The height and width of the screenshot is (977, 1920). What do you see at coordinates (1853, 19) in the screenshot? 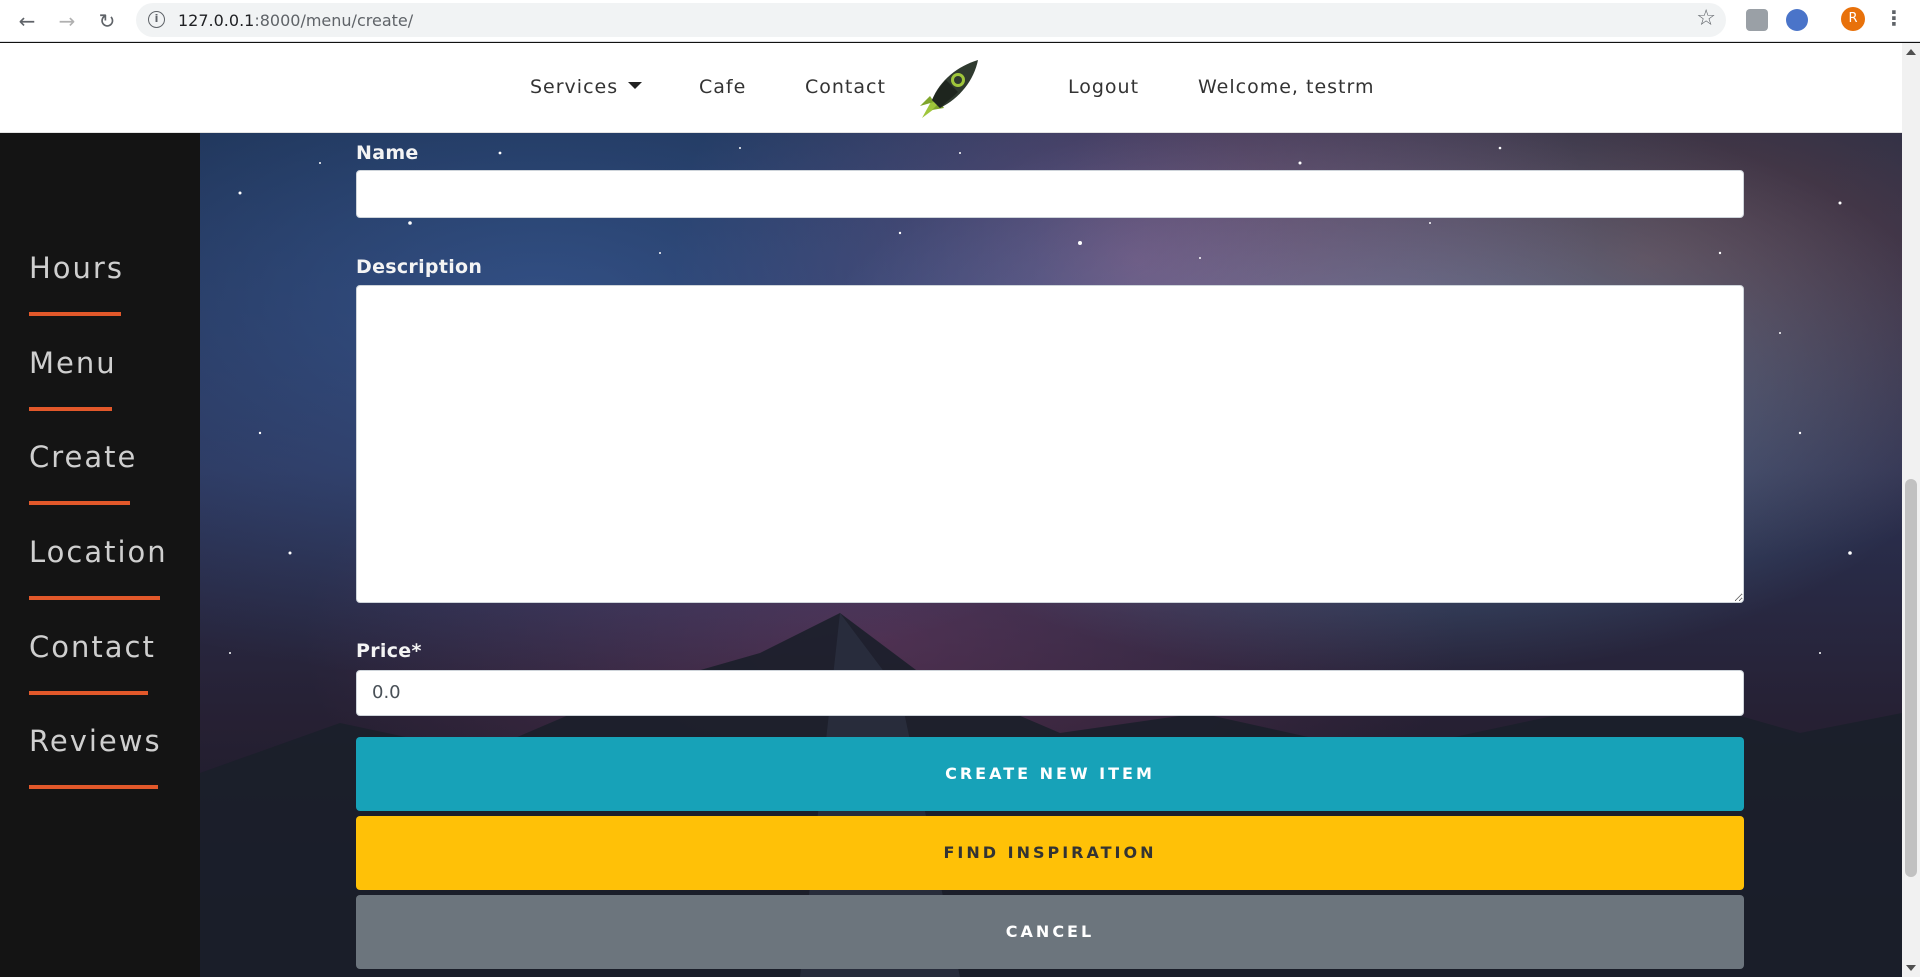
I see `profile-avatar: R` at bounding box center [1853, 19].